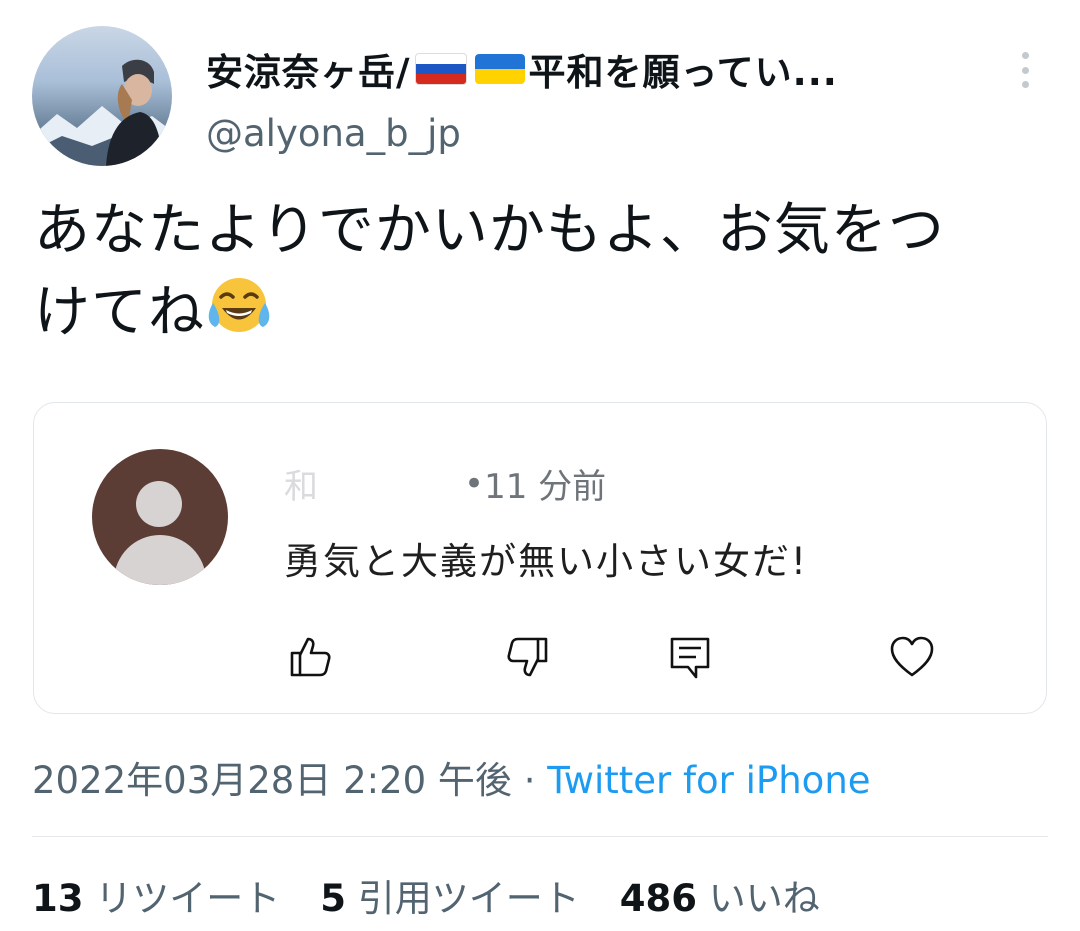 The height and width of the screenshot is (931, 1080). What do you see at coordinates (463, 898) in the screenshot?
I see `quotes-label: 引用ツイート` at bounding box center [463, 898].